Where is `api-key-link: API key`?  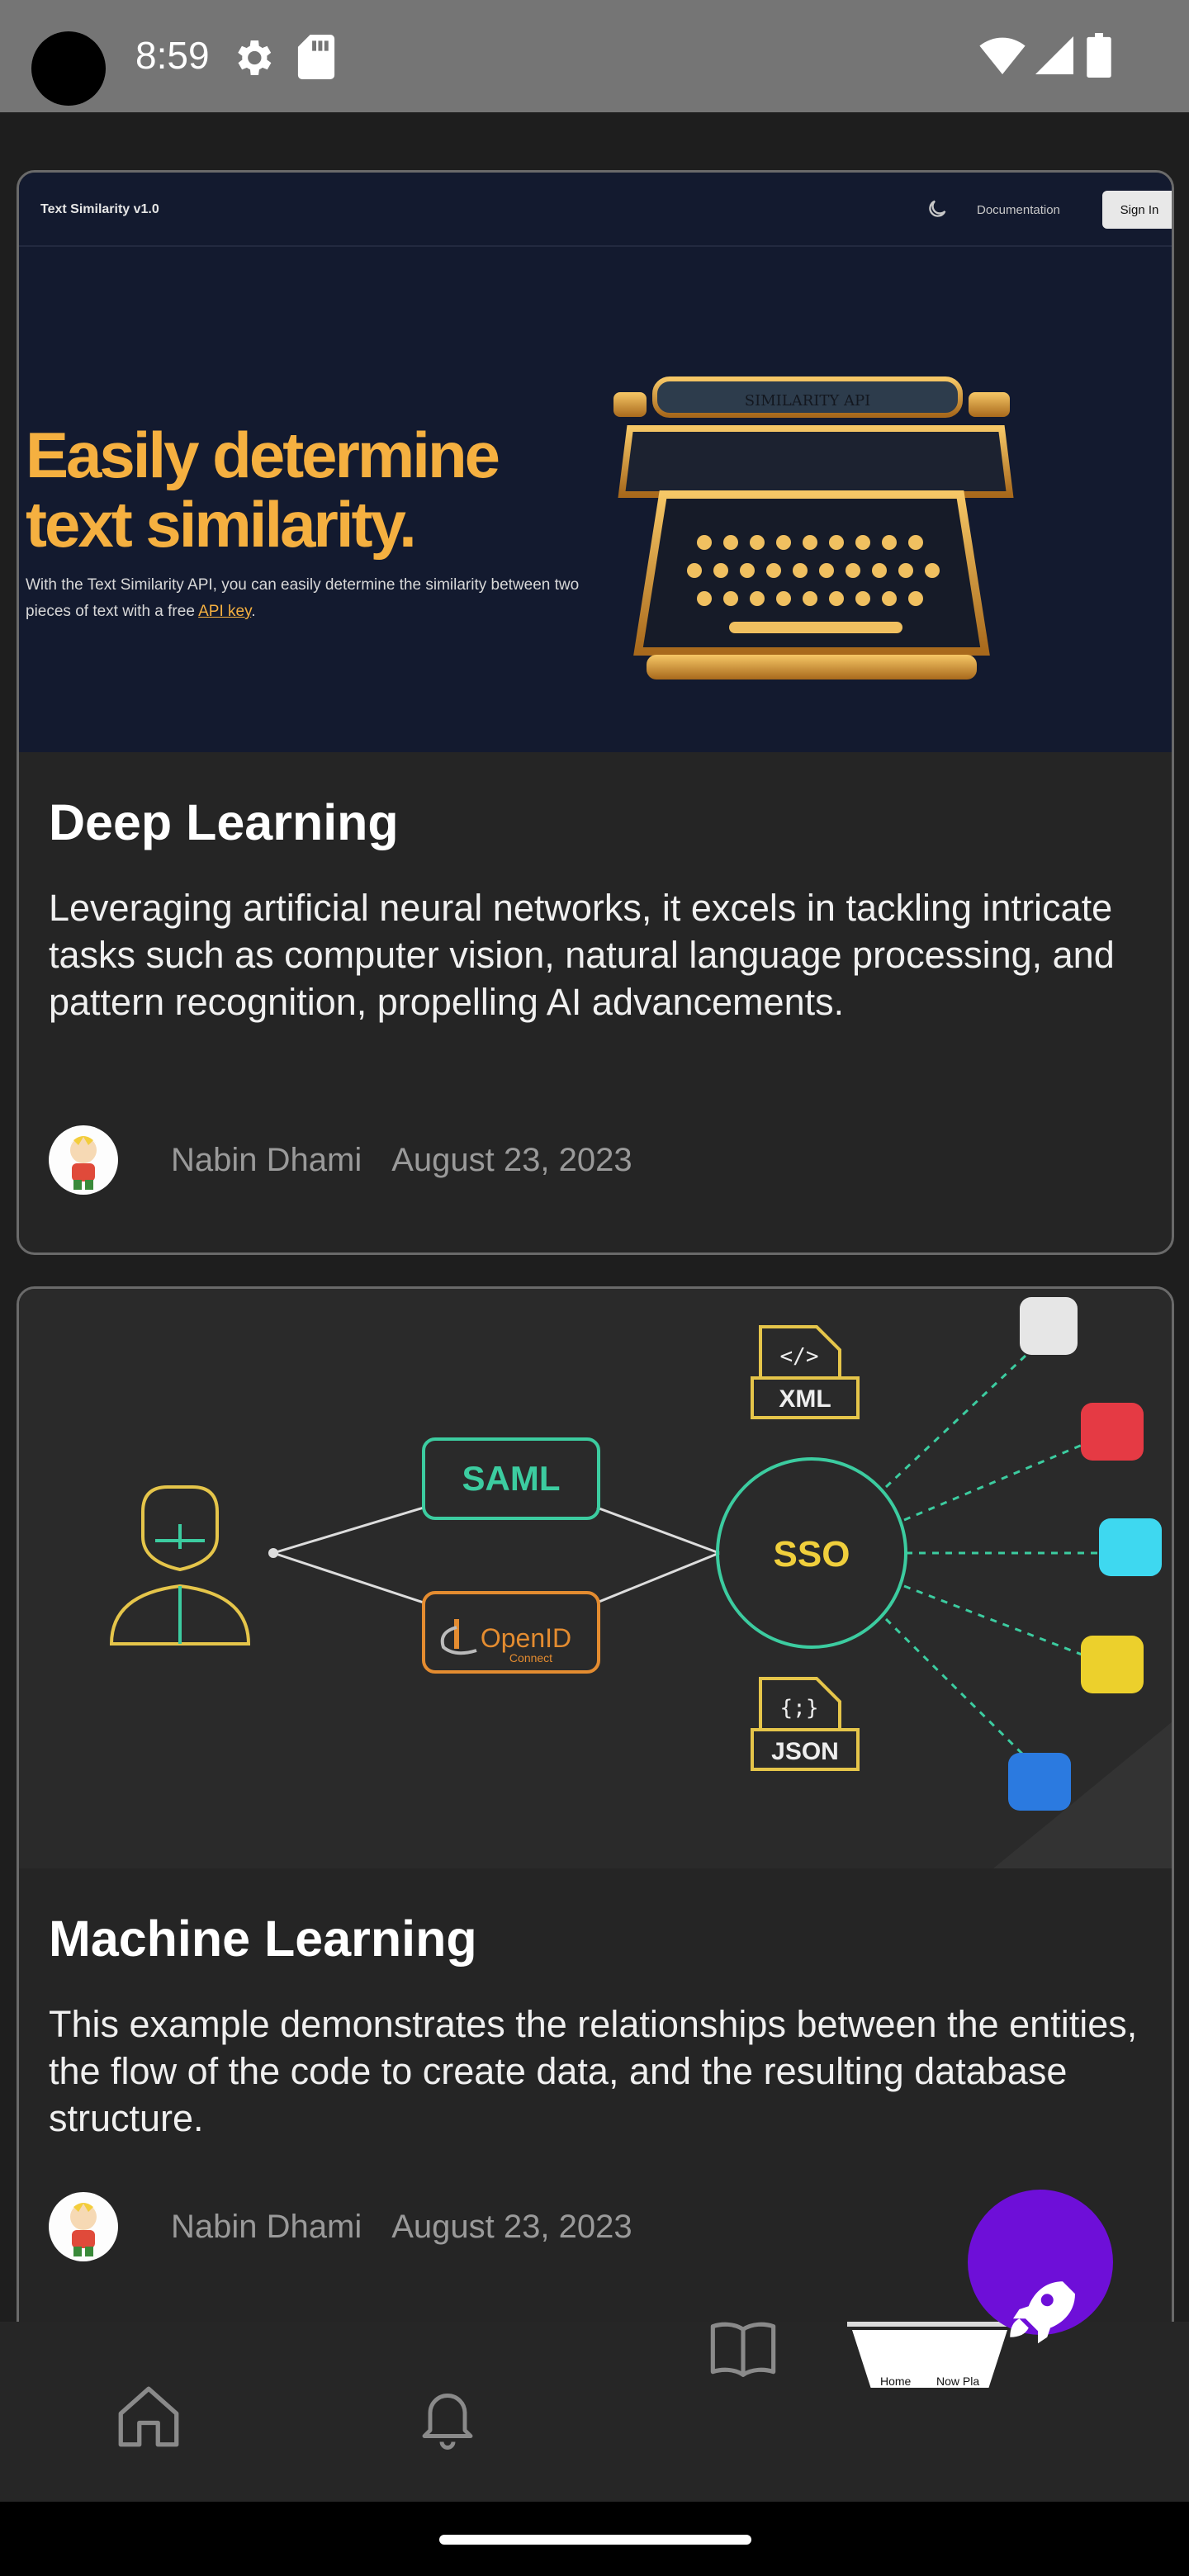 api-key-link: API key is located at coordinates (225, 611).